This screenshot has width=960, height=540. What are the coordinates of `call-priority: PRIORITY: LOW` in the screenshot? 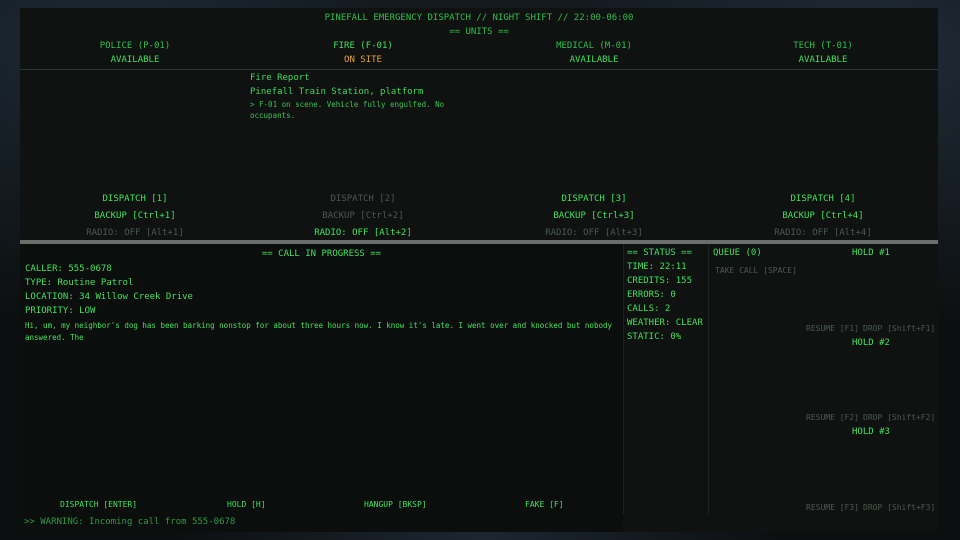 It's located at (60, 311).